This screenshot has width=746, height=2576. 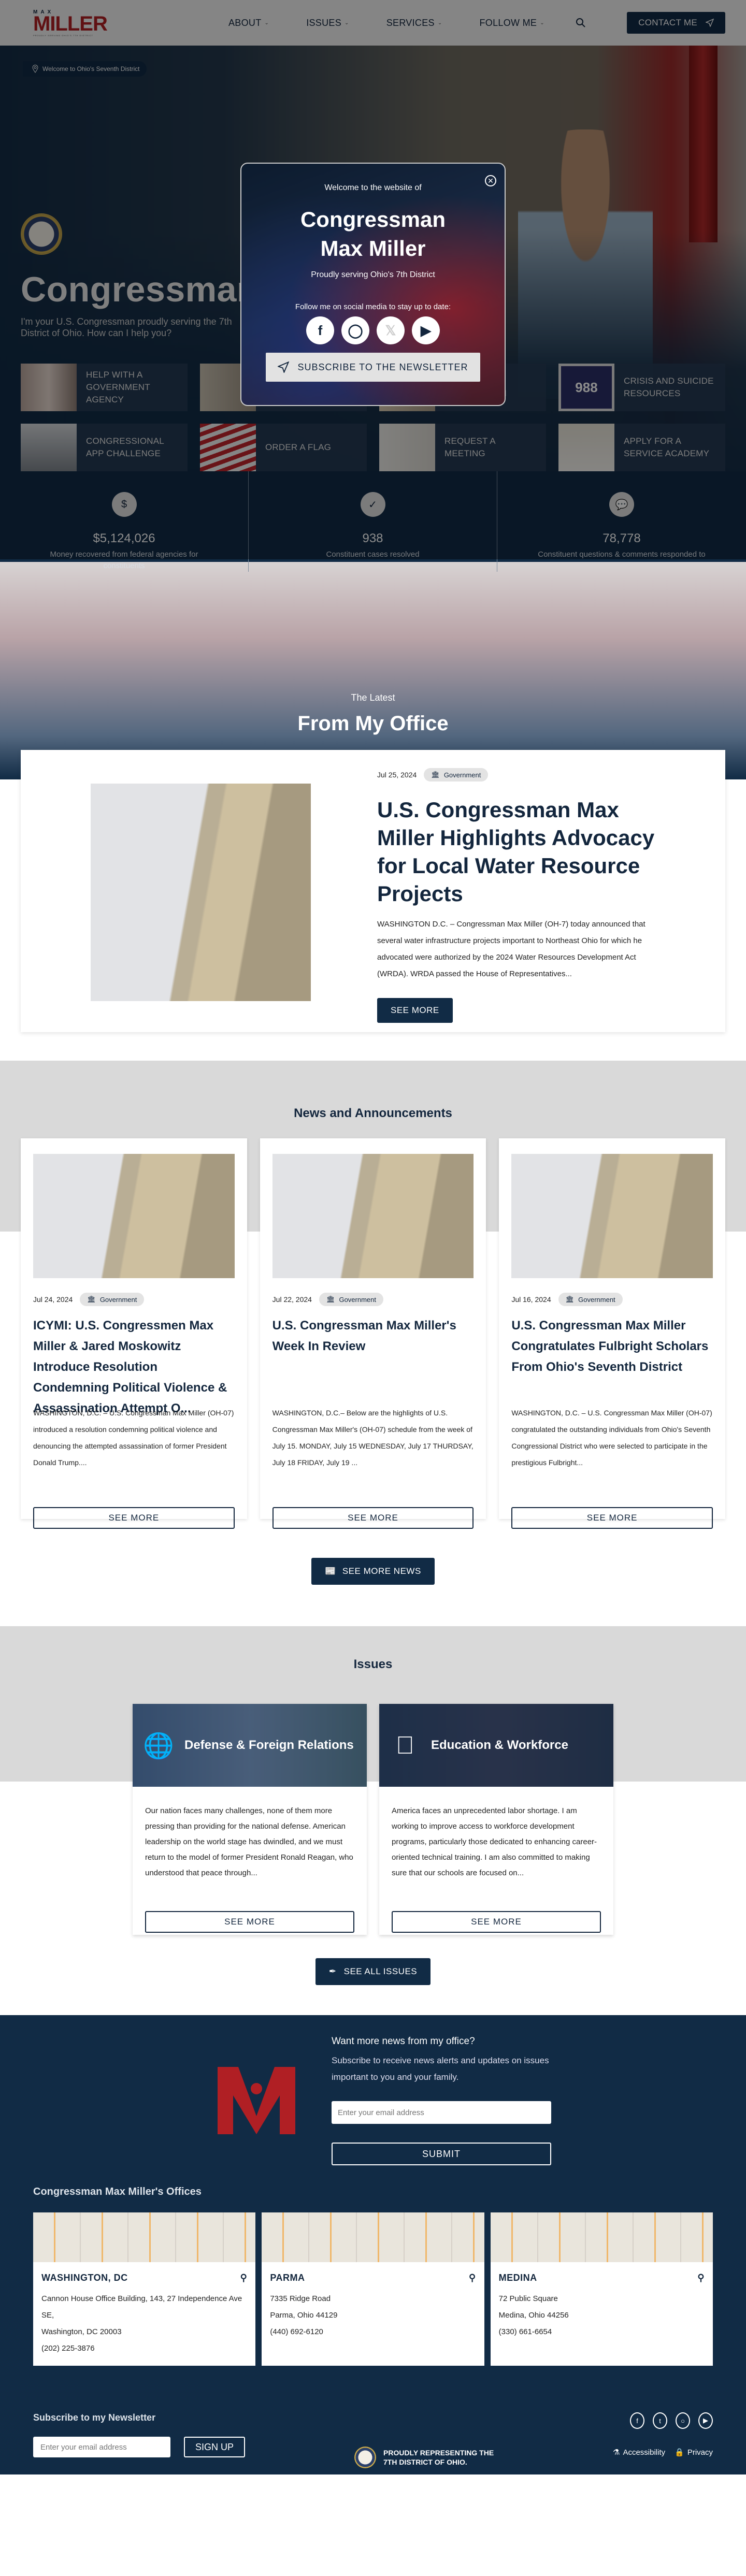 What do you see at coordinates (660, 2420) in the screenshot?
I see `twitter-icon: t` at bounding box center [660, 2420].